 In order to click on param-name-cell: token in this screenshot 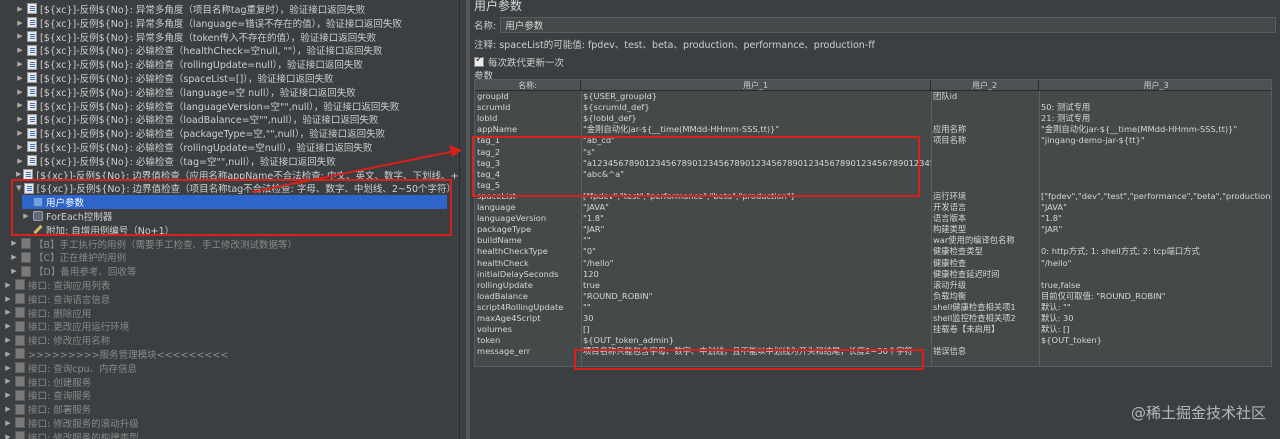, I will do `click(528, 340)`.